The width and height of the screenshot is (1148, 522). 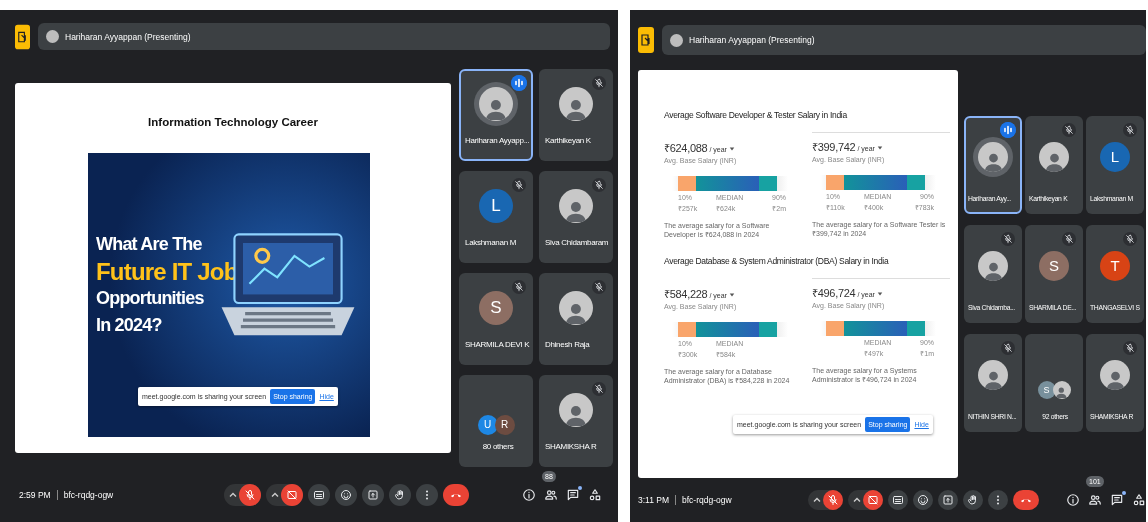 What do you see at coordinates (149, 244) in the screenshot?
I see `poster-headline: What Are The` at bounding box center [149, 244].